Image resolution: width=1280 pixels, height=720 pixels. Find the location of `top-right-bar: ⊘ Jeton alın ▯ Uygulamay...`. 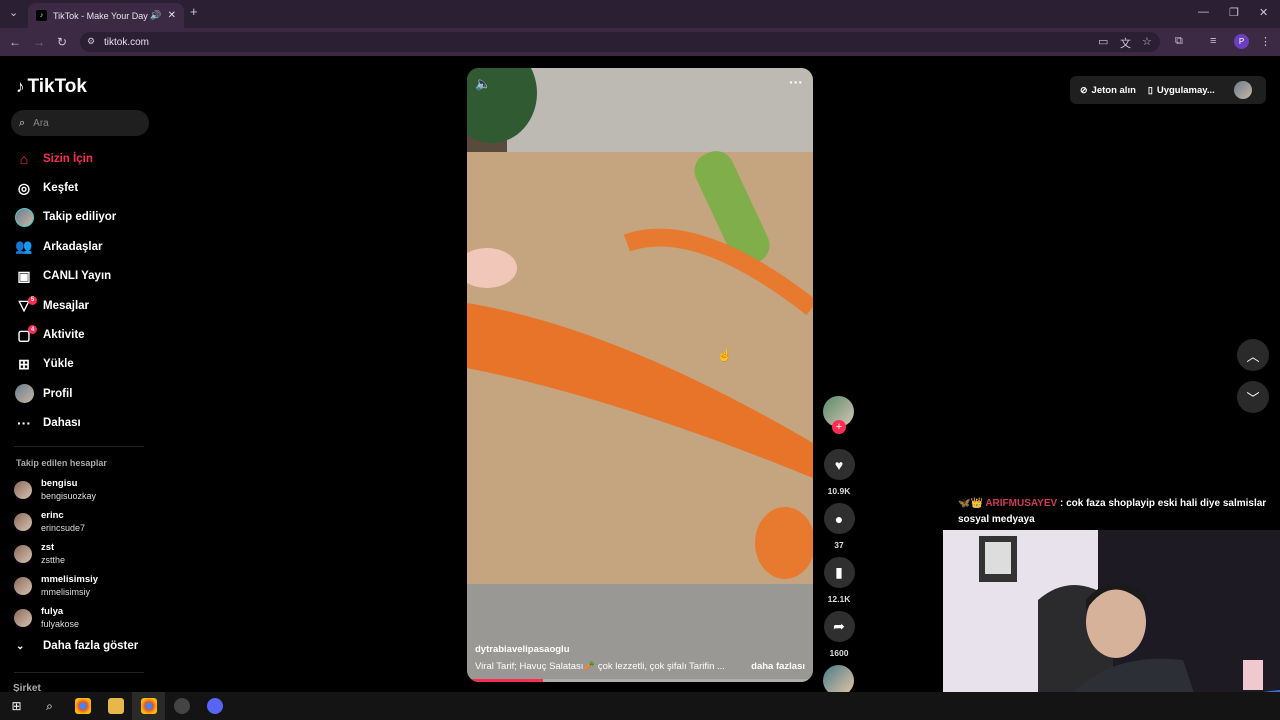

top-right-bar: ⊘ Jeton alın ▯ Uygulamay... is located at coordinates (1168, 90).